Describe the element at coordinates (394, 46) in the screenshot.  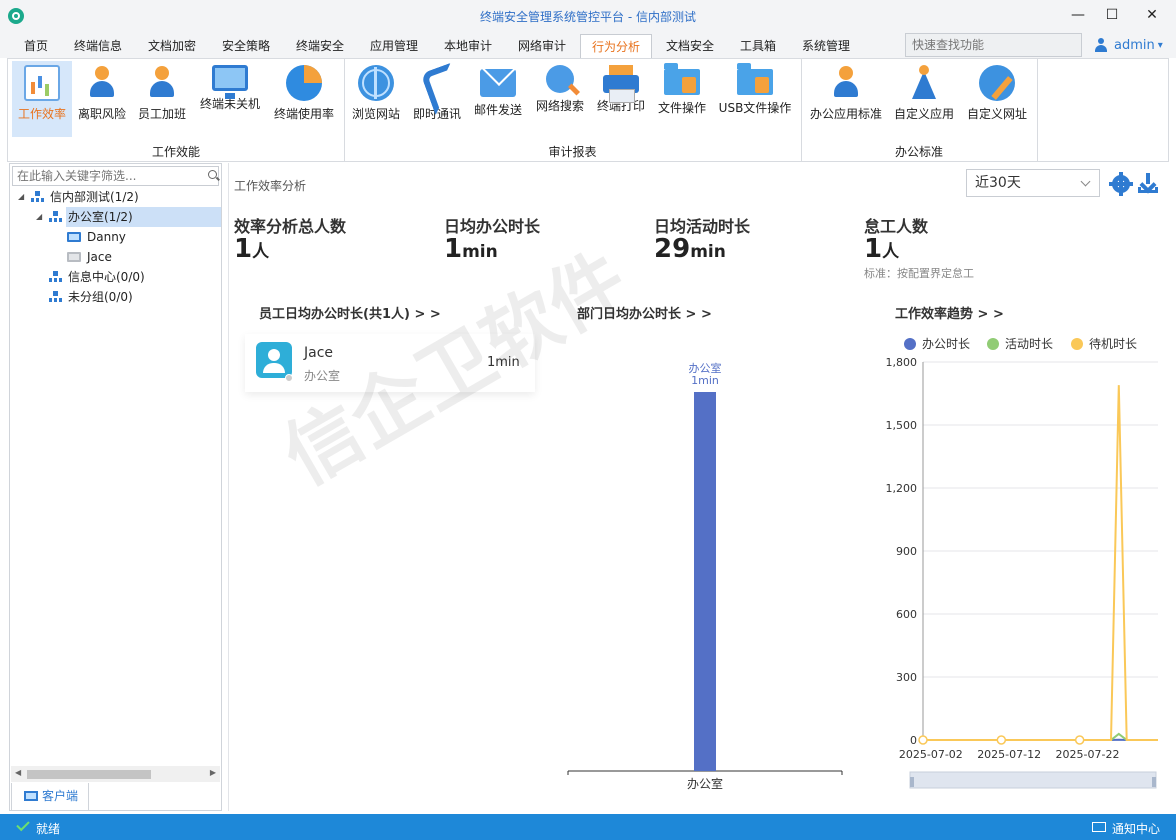
I see `menu-app-management: 应用管理` at that location.